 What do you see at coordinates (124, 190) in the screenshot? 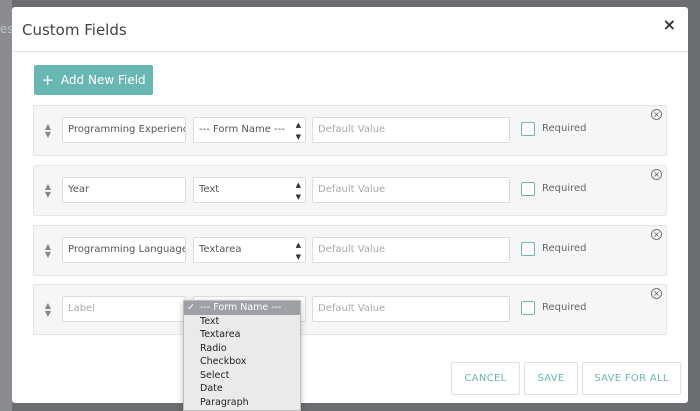
I see `label-input: Year` at bounding box center [124, 190].